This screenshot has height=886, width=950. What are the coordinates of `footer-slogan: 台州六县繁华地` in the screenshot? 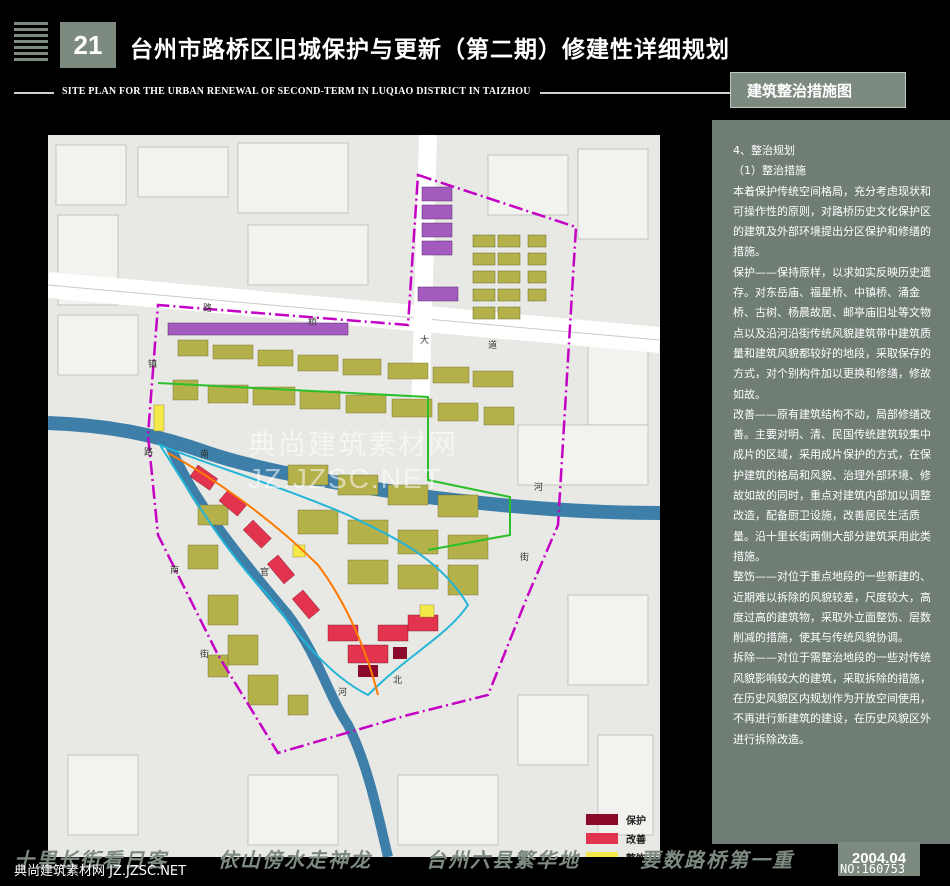 It's located at (503, 860).